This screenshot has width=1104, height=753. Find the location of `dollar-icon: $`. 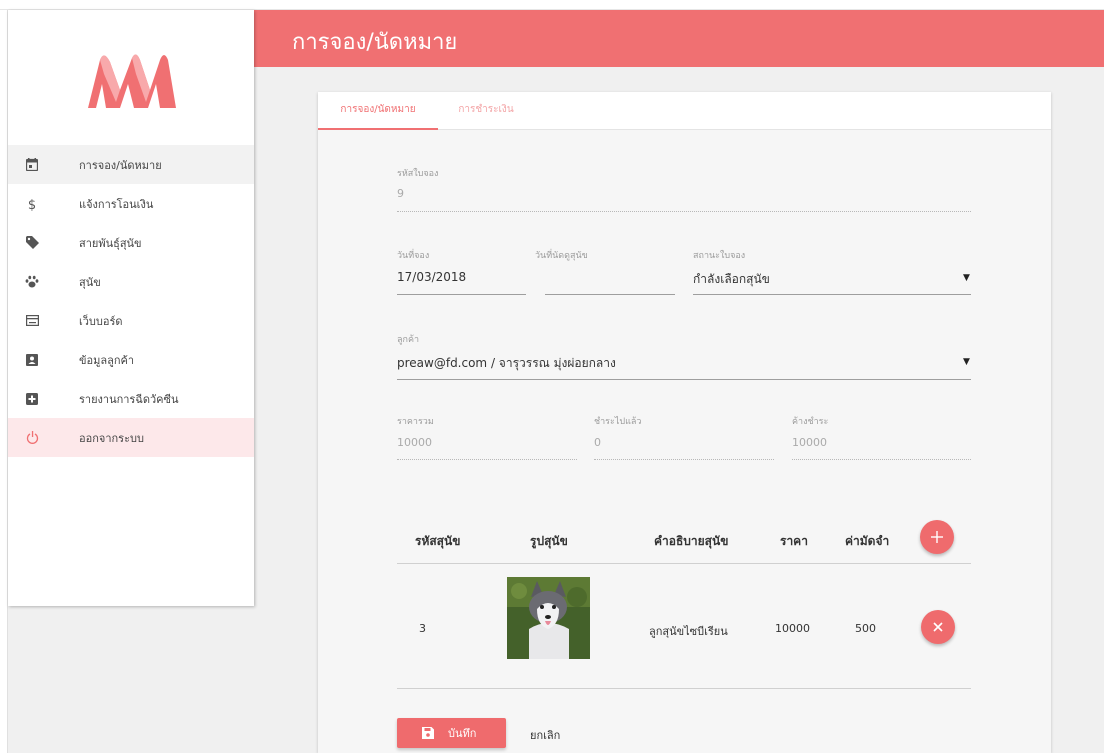

dollar-icon: $ is located at coordinates (32, 204).